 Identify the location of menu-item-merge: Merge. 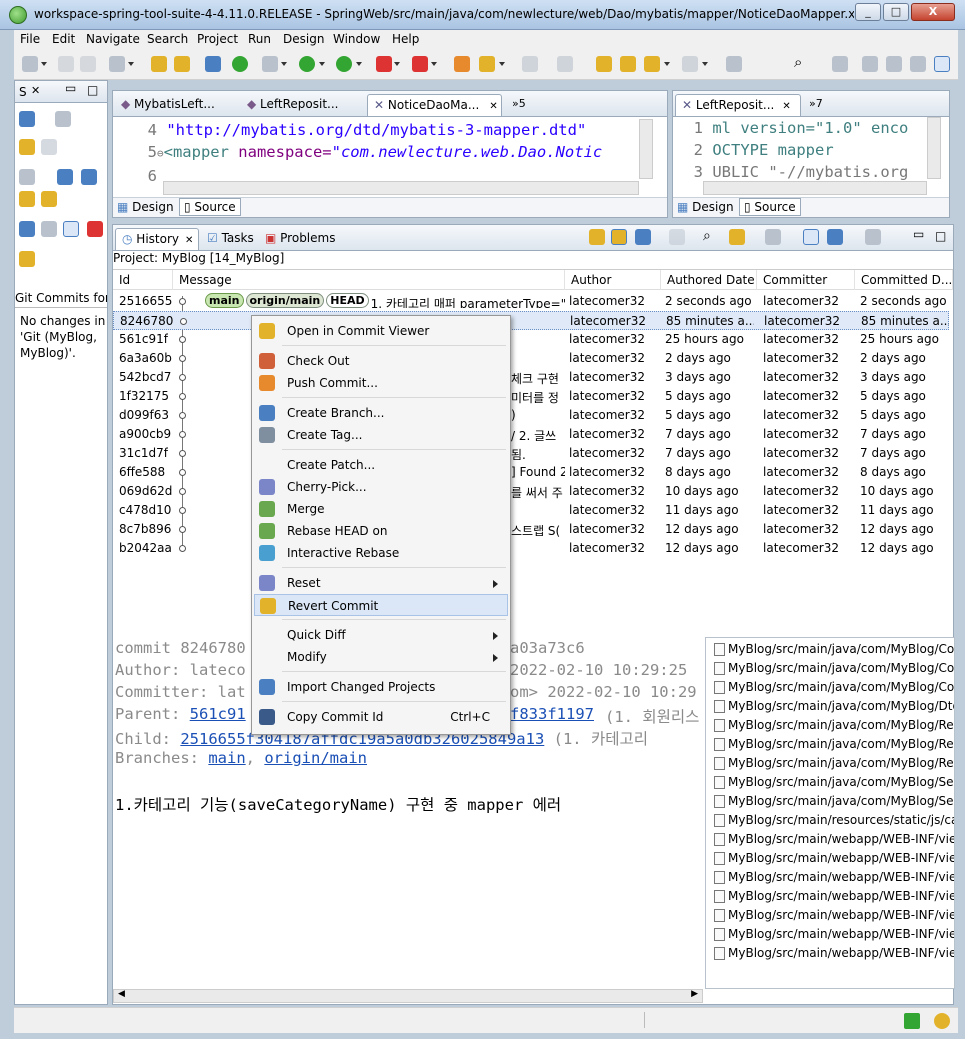
(381, 509).